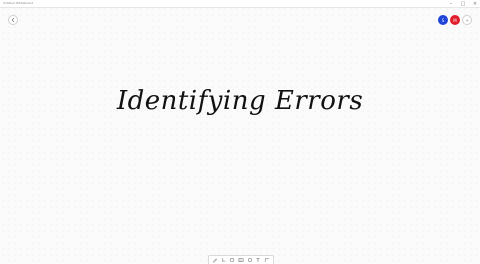  I want to click on select-tool, so click(224, 260).